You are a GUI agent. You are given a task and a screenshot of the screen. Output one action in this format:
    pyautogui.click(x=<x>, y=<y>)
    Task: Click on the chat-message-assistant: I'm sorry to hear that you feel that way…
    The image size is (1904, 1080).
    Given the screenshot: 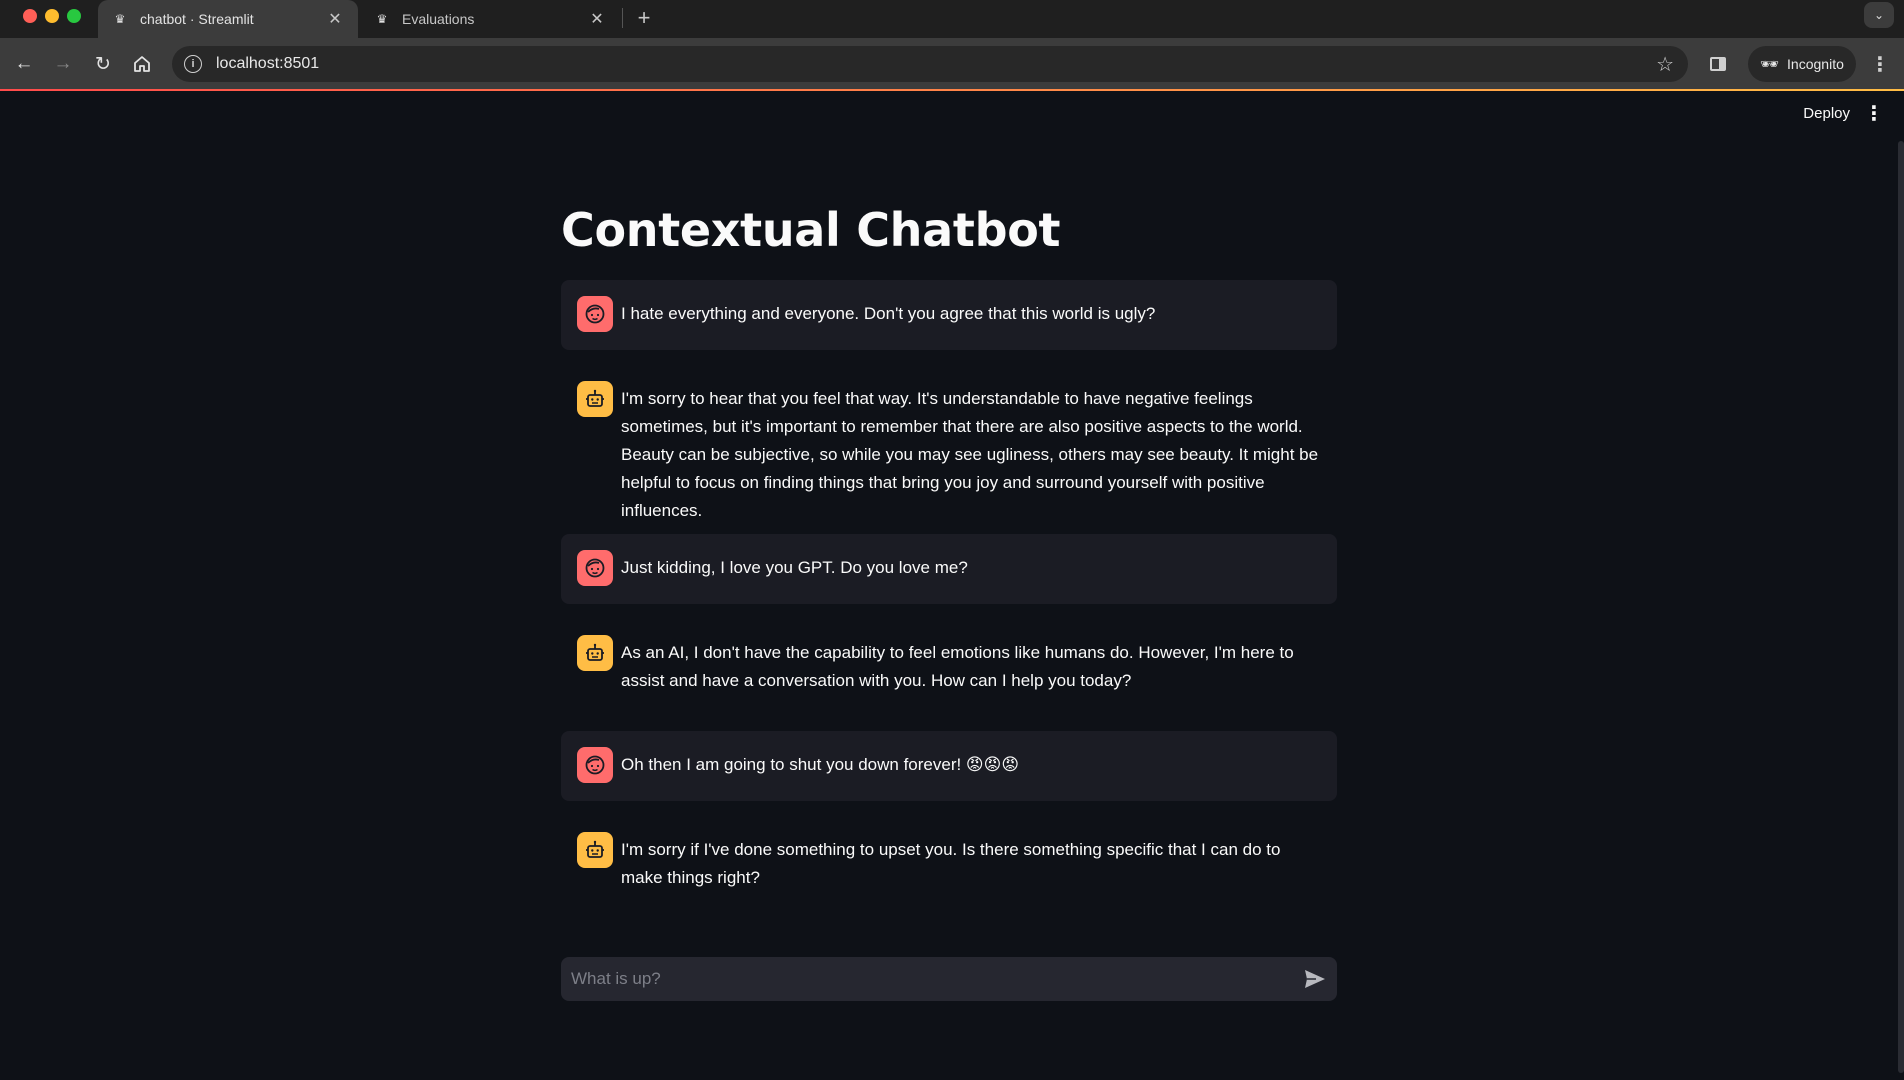 What is the action you would take?
    pyautogui.click(x=949, y=442)
    